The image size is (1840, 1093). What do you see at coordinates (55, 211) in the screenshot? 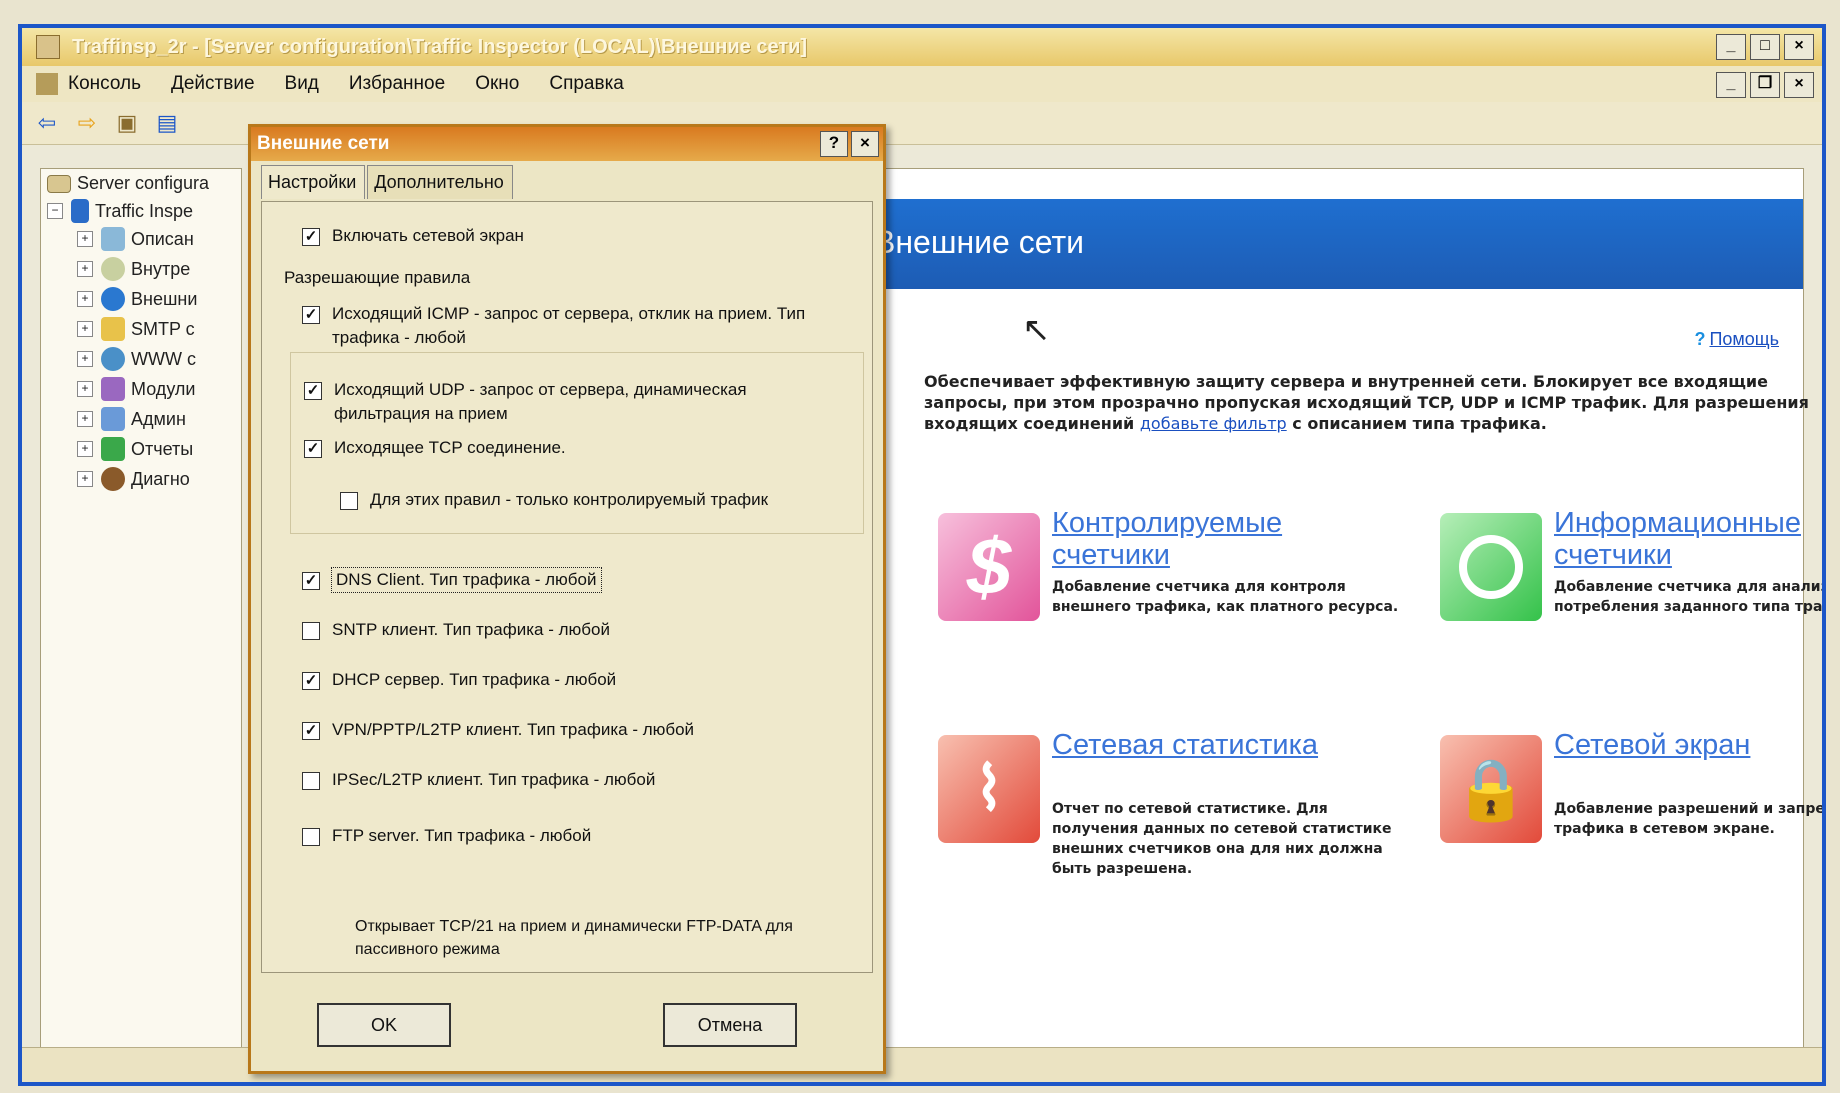
I see `collapse-icon: −` at bounding box center [55, 211].